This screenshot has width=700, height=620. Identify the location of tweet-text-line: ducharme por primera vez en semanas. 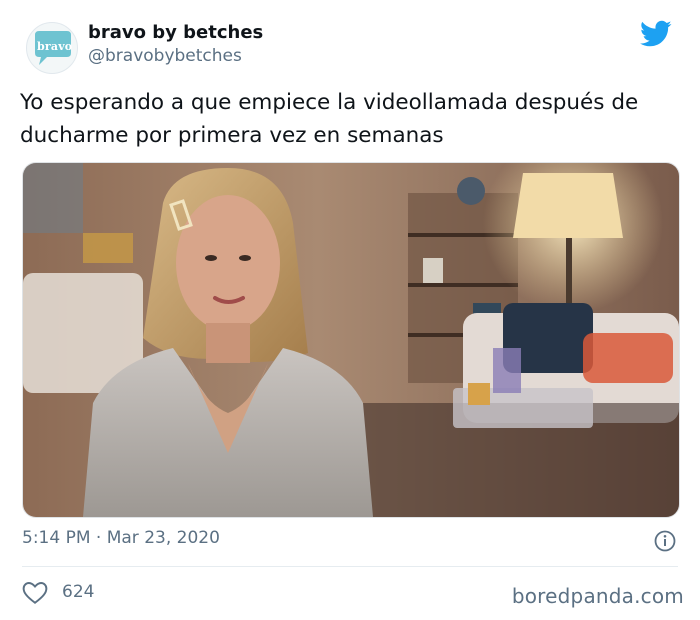
(232, 135).